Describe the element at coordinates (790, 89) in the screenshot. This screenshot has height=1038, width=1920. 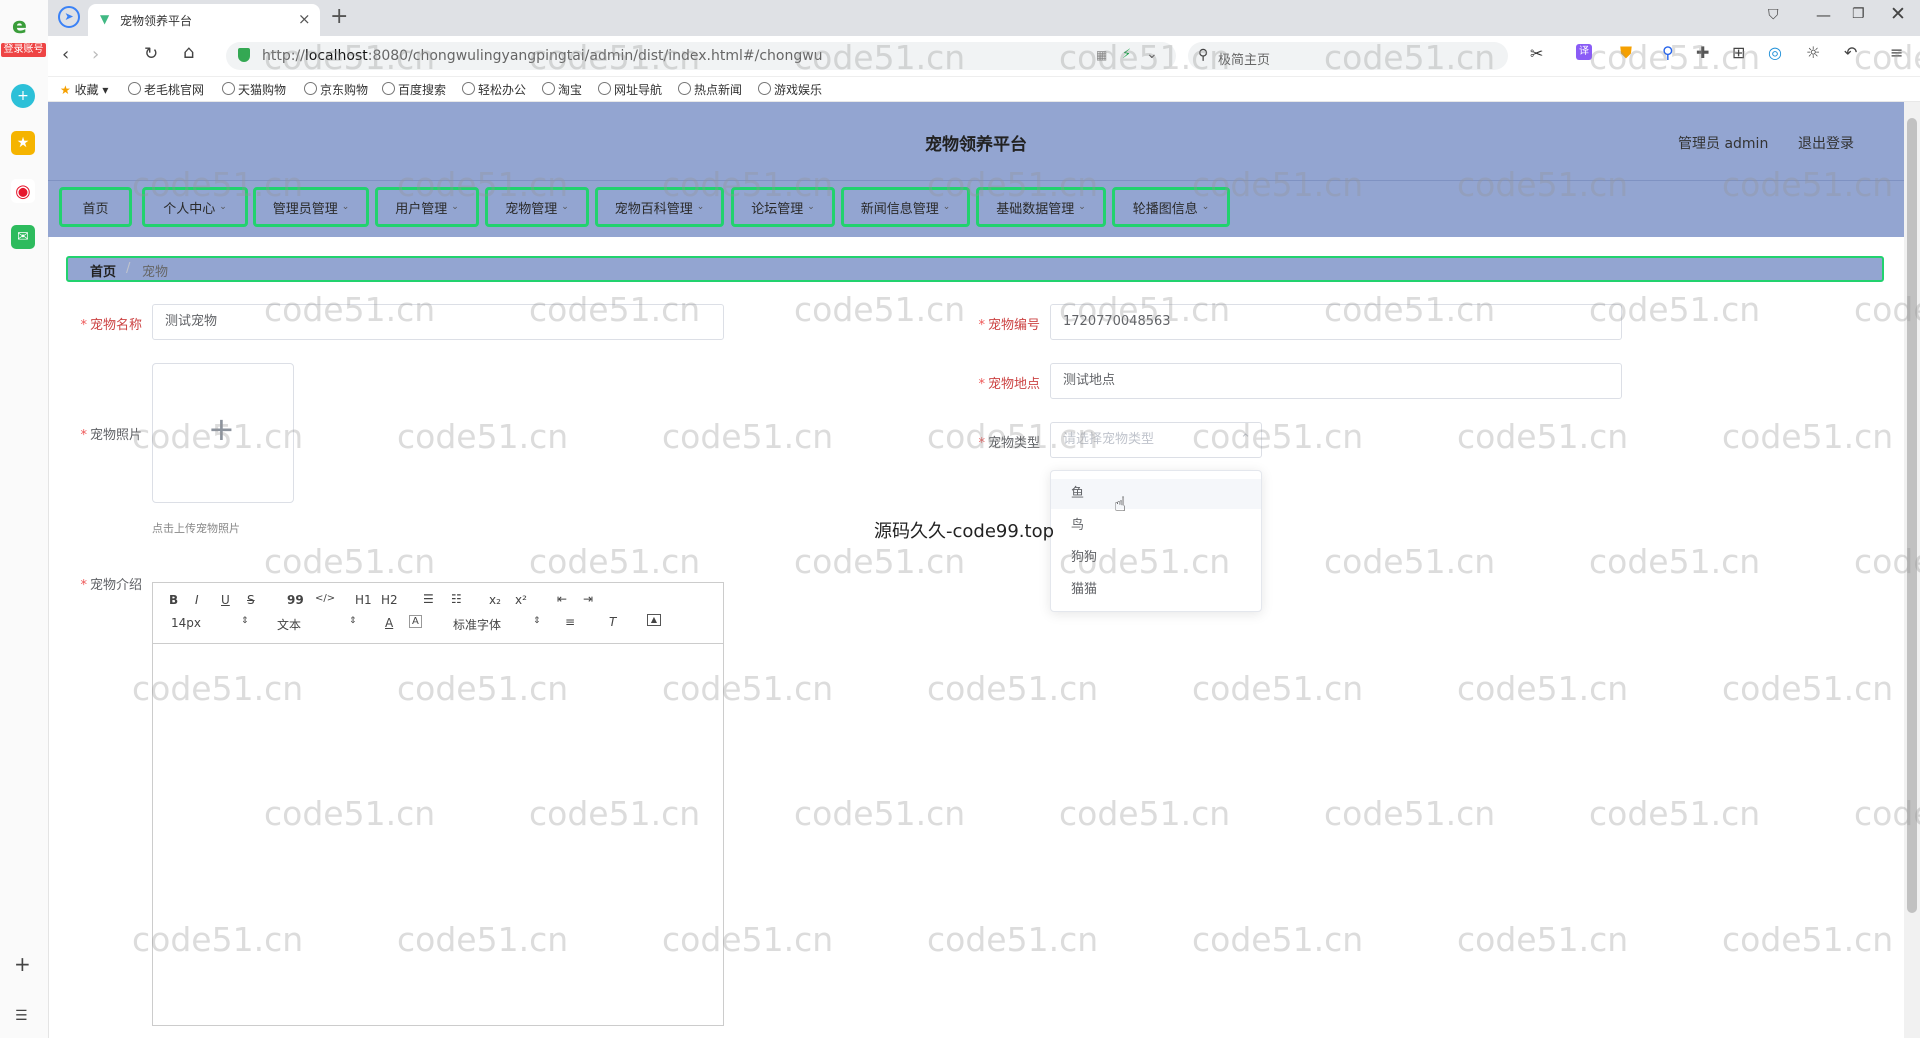
I see `bookmark-item: 游戏娱乐` at that location.